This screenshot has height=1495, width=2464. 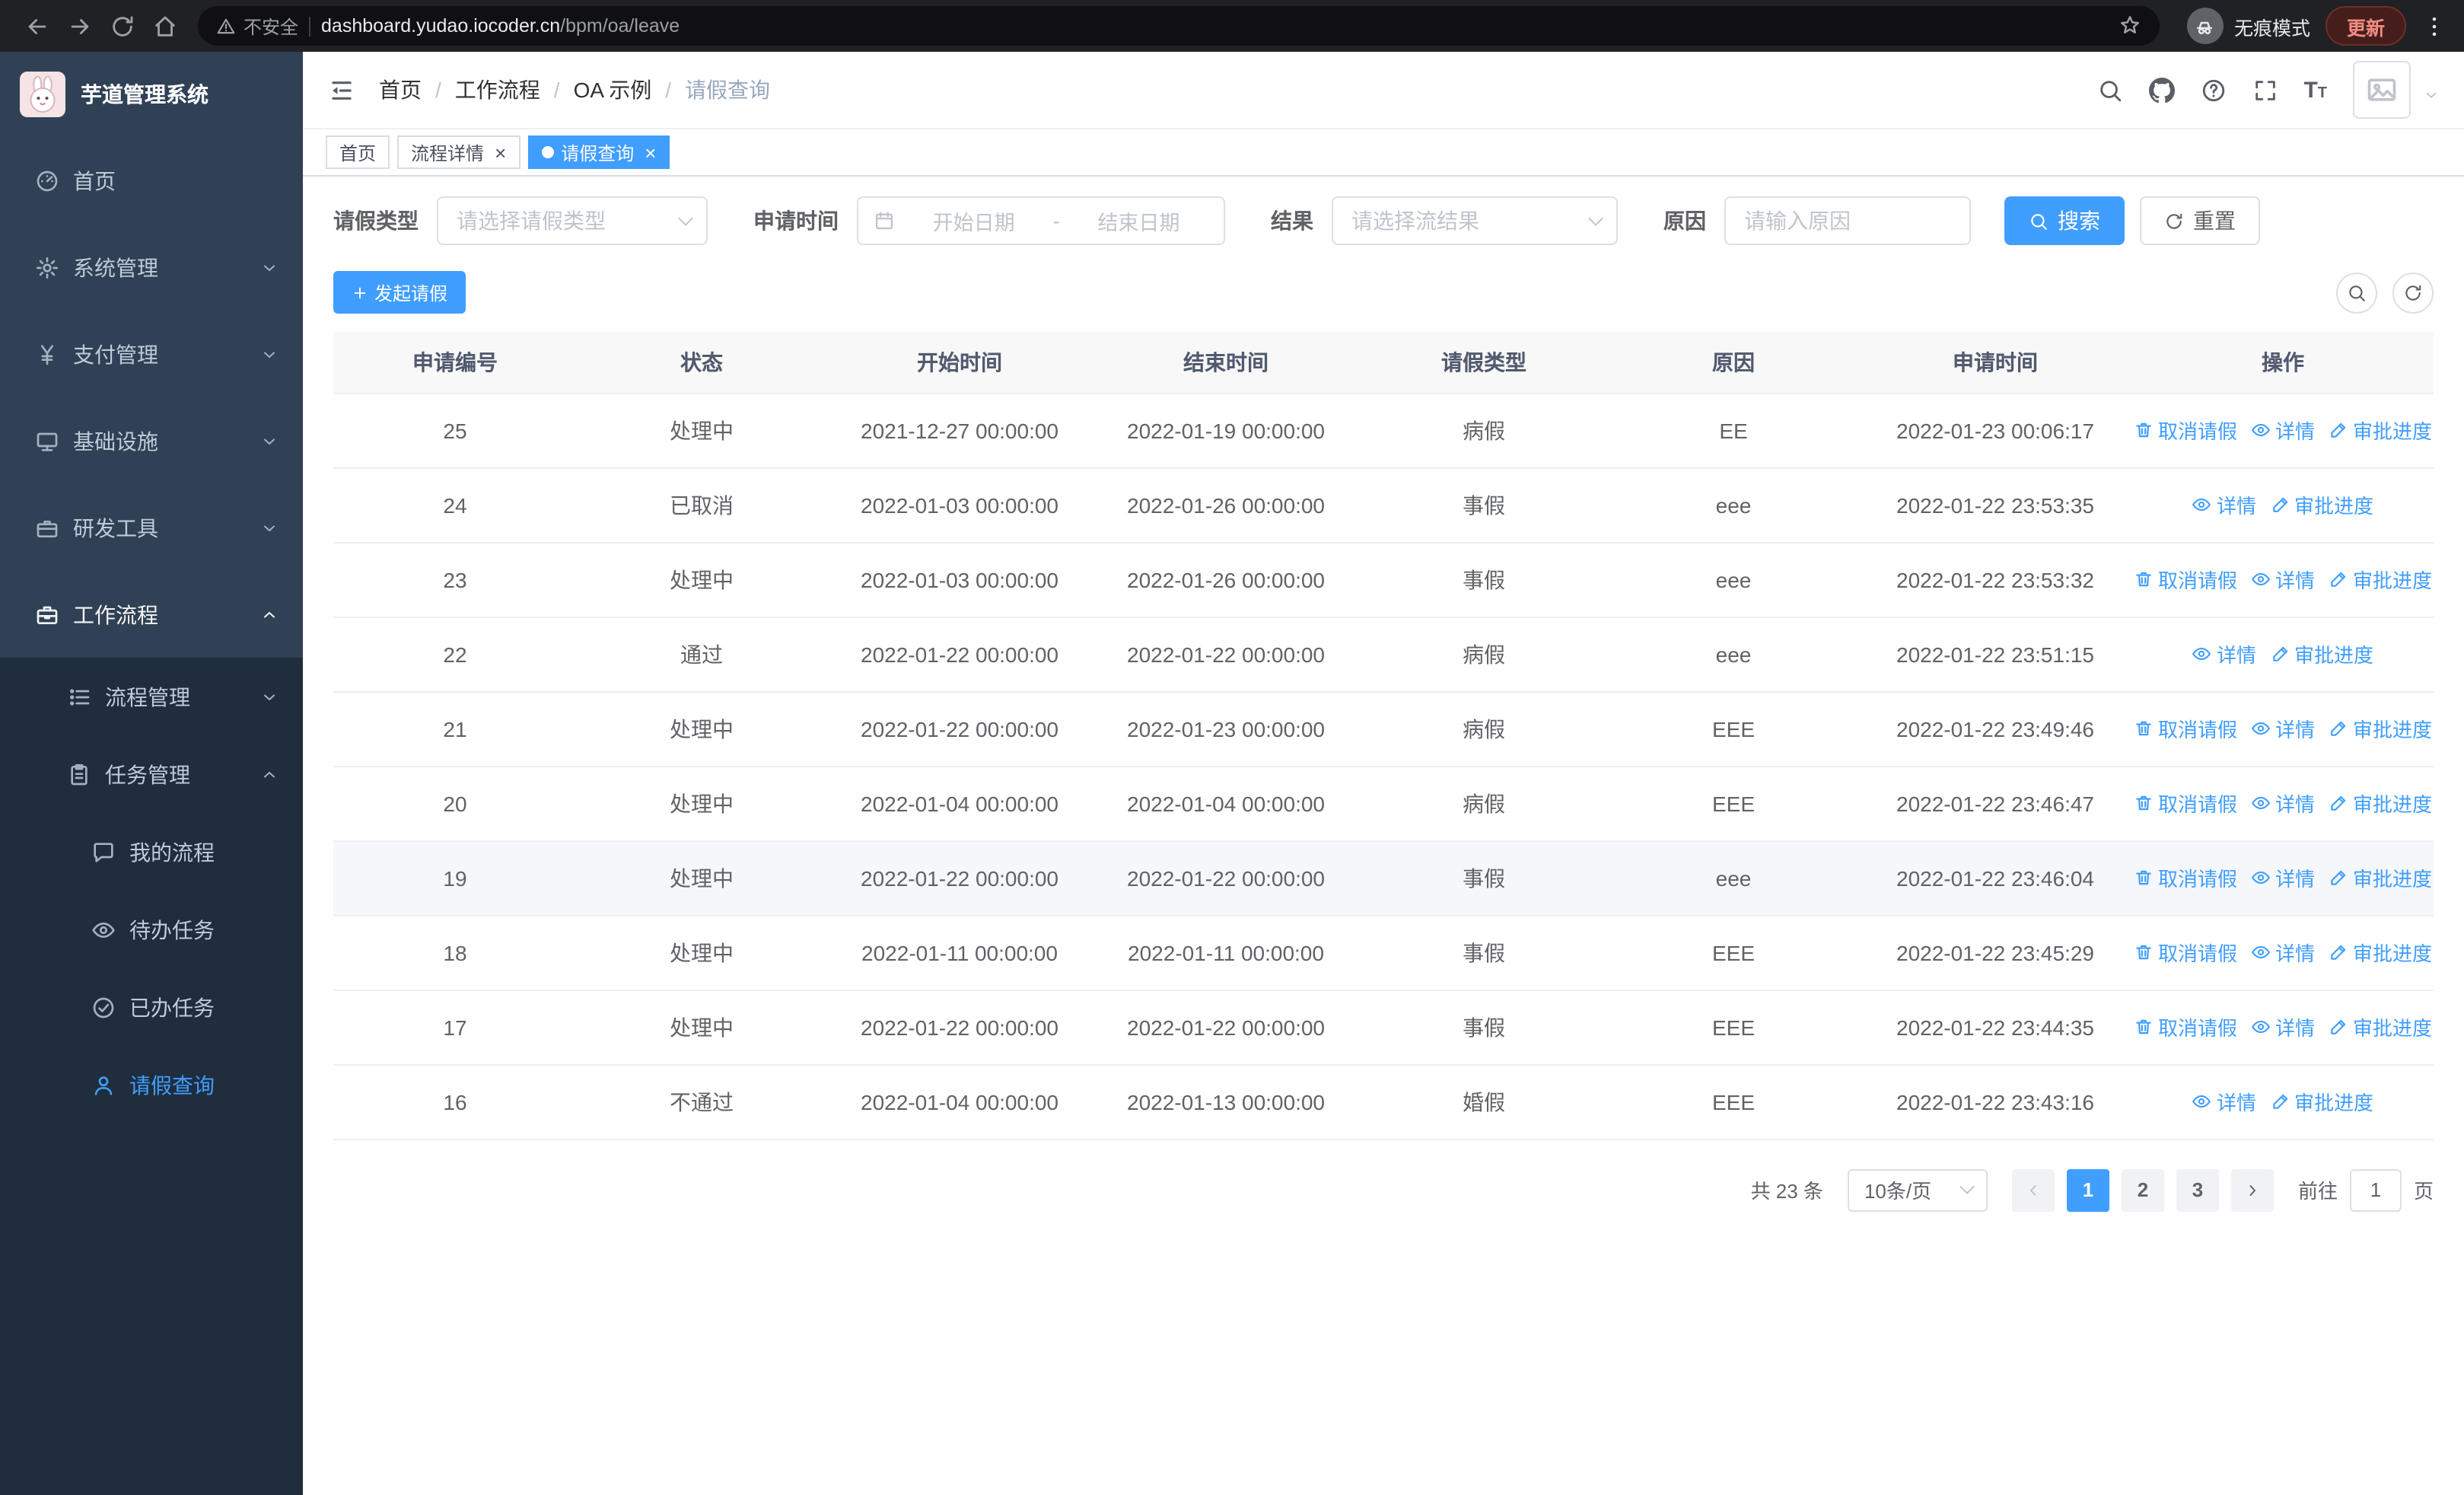 What do you see at coordinates (2433, 26) in the screenshot?
I see `browser-menu-button` at bounding box center [2433, 26].